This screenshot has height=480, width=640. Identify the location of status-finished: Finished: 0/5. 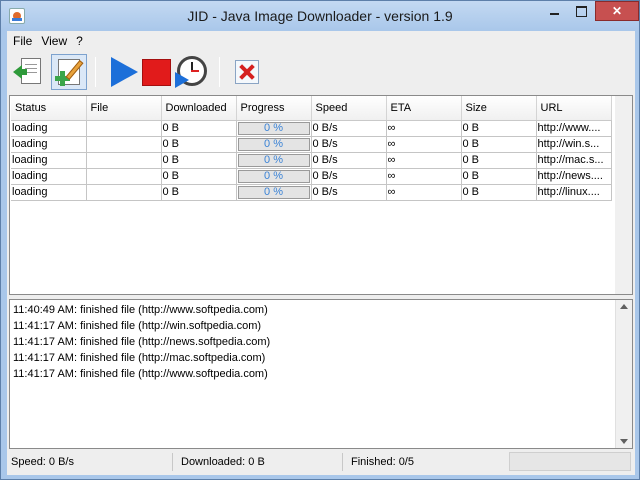
(382, 462).